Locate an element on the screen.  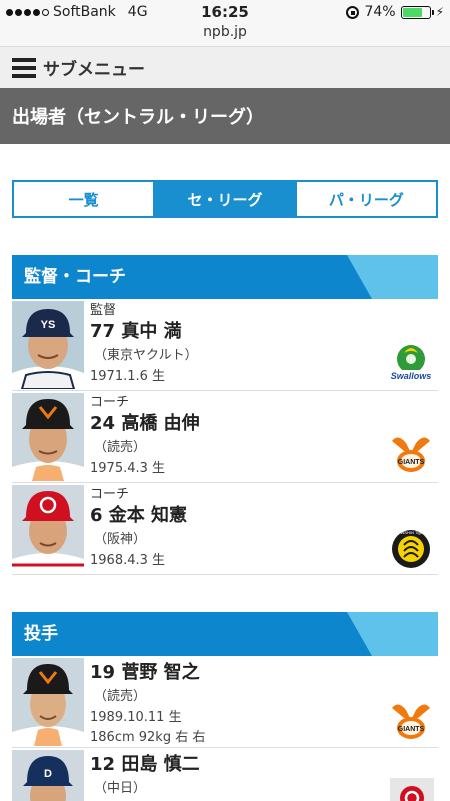
player-number-name: 24 高橋 由伸 is located at coordinates (145, 423).